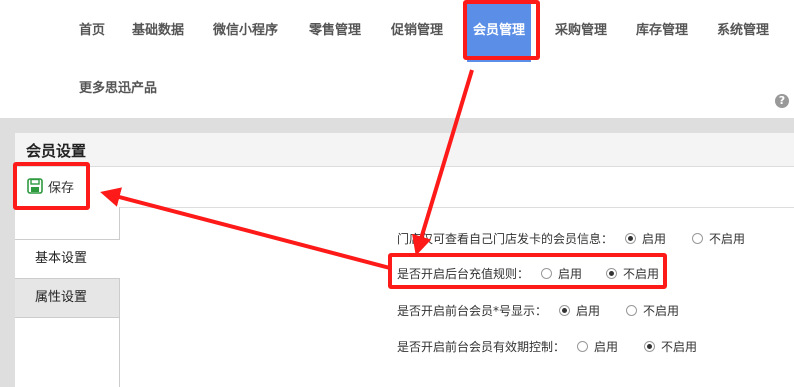  What do you see at coordinates (443, 162) in the screenshot?
I see `arrow-to-recharge-rule` at bounding box center [443, 162].